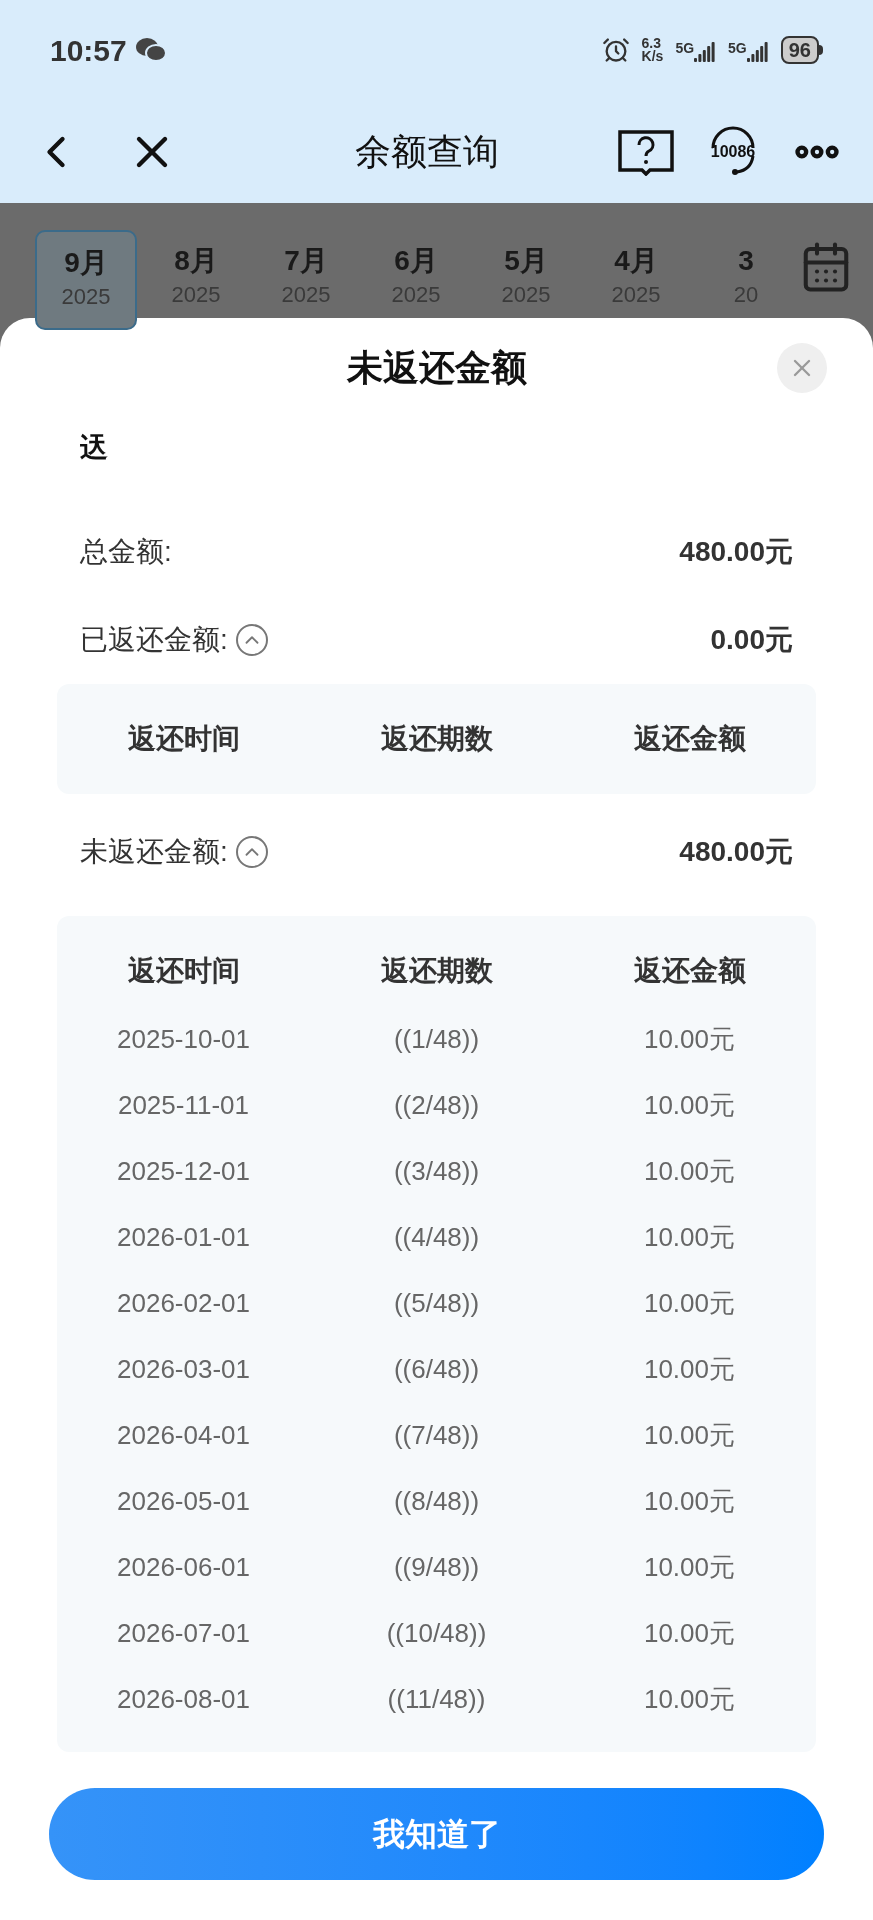 The image size is (873, 1920). Describe the element at coordinates (436, 1369) in the screenshot. I see `table-cell-text: ((6/48))` at that location.